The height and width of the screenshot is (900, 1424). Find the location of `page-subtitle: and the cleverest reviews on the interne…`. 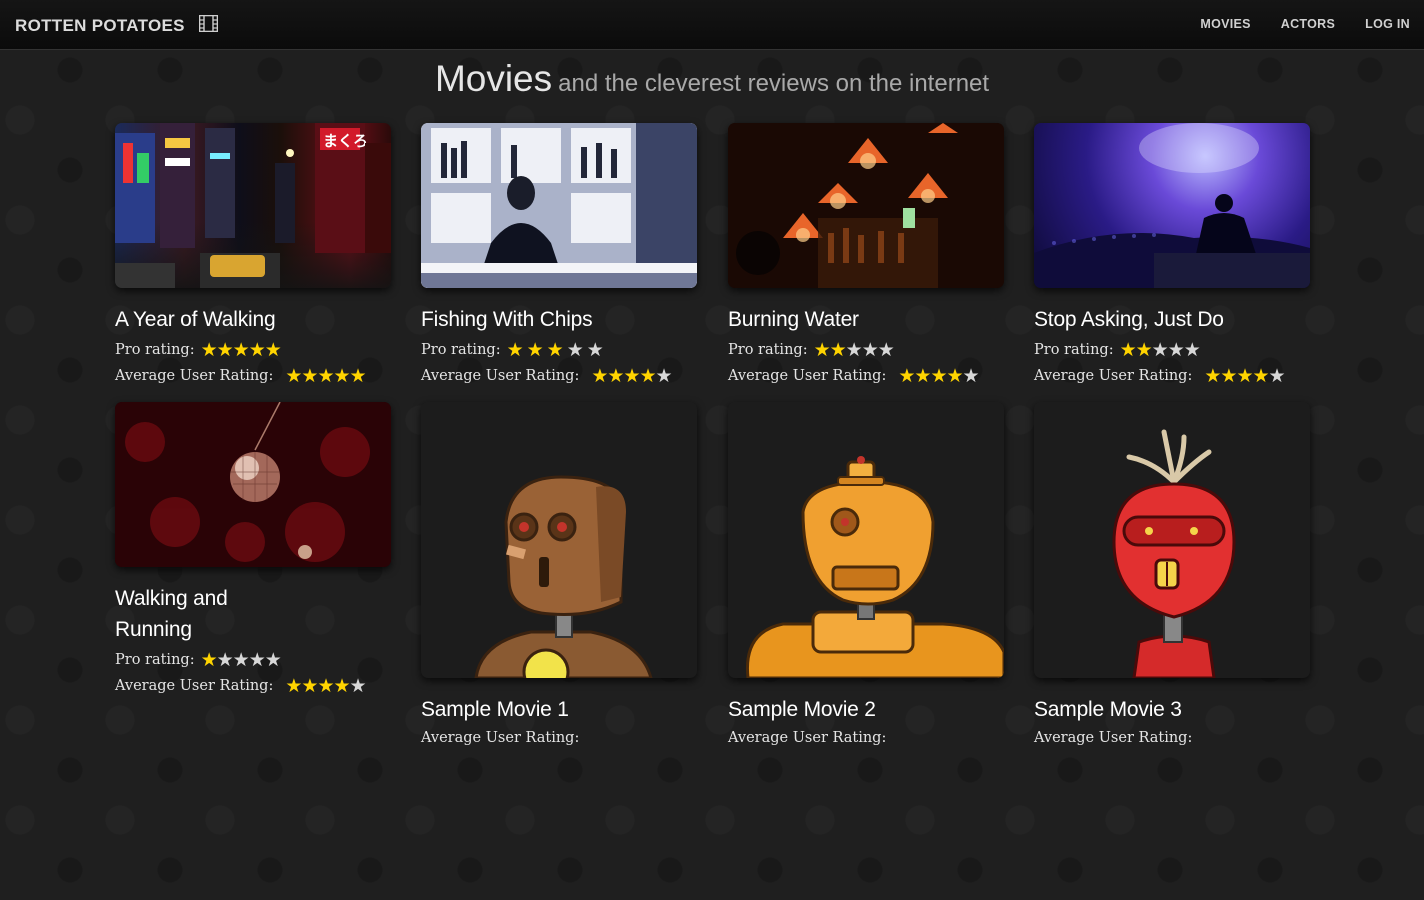

page-subtitle: and the cleverest reviews on the interne… is located at coordinates (774, 83).